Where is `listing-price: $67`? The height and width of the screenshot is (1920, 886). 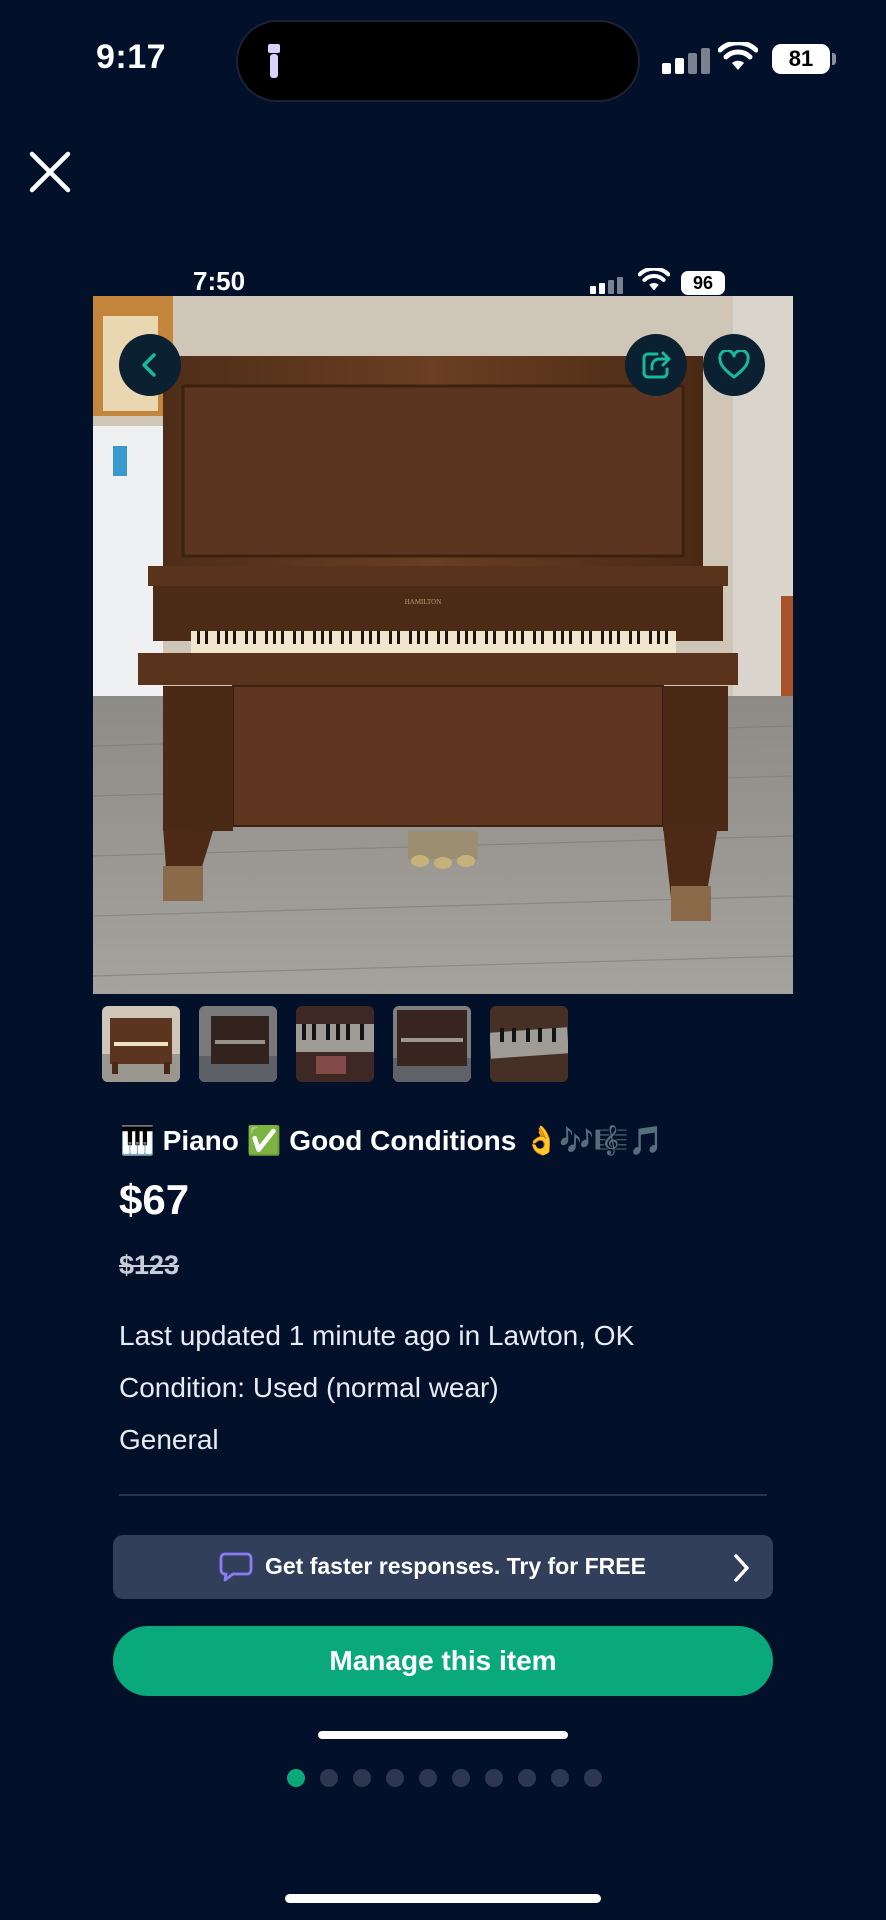
listing-price: $67 is located at coordinates (154, 1199).